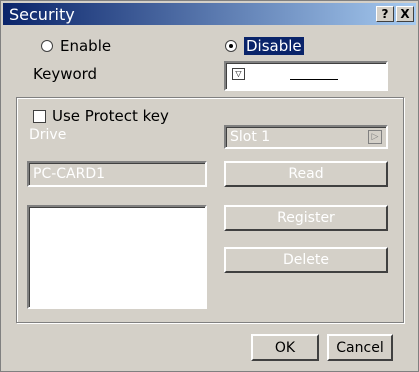  I want to click on keyword-field: ▽, so click(306, 76).